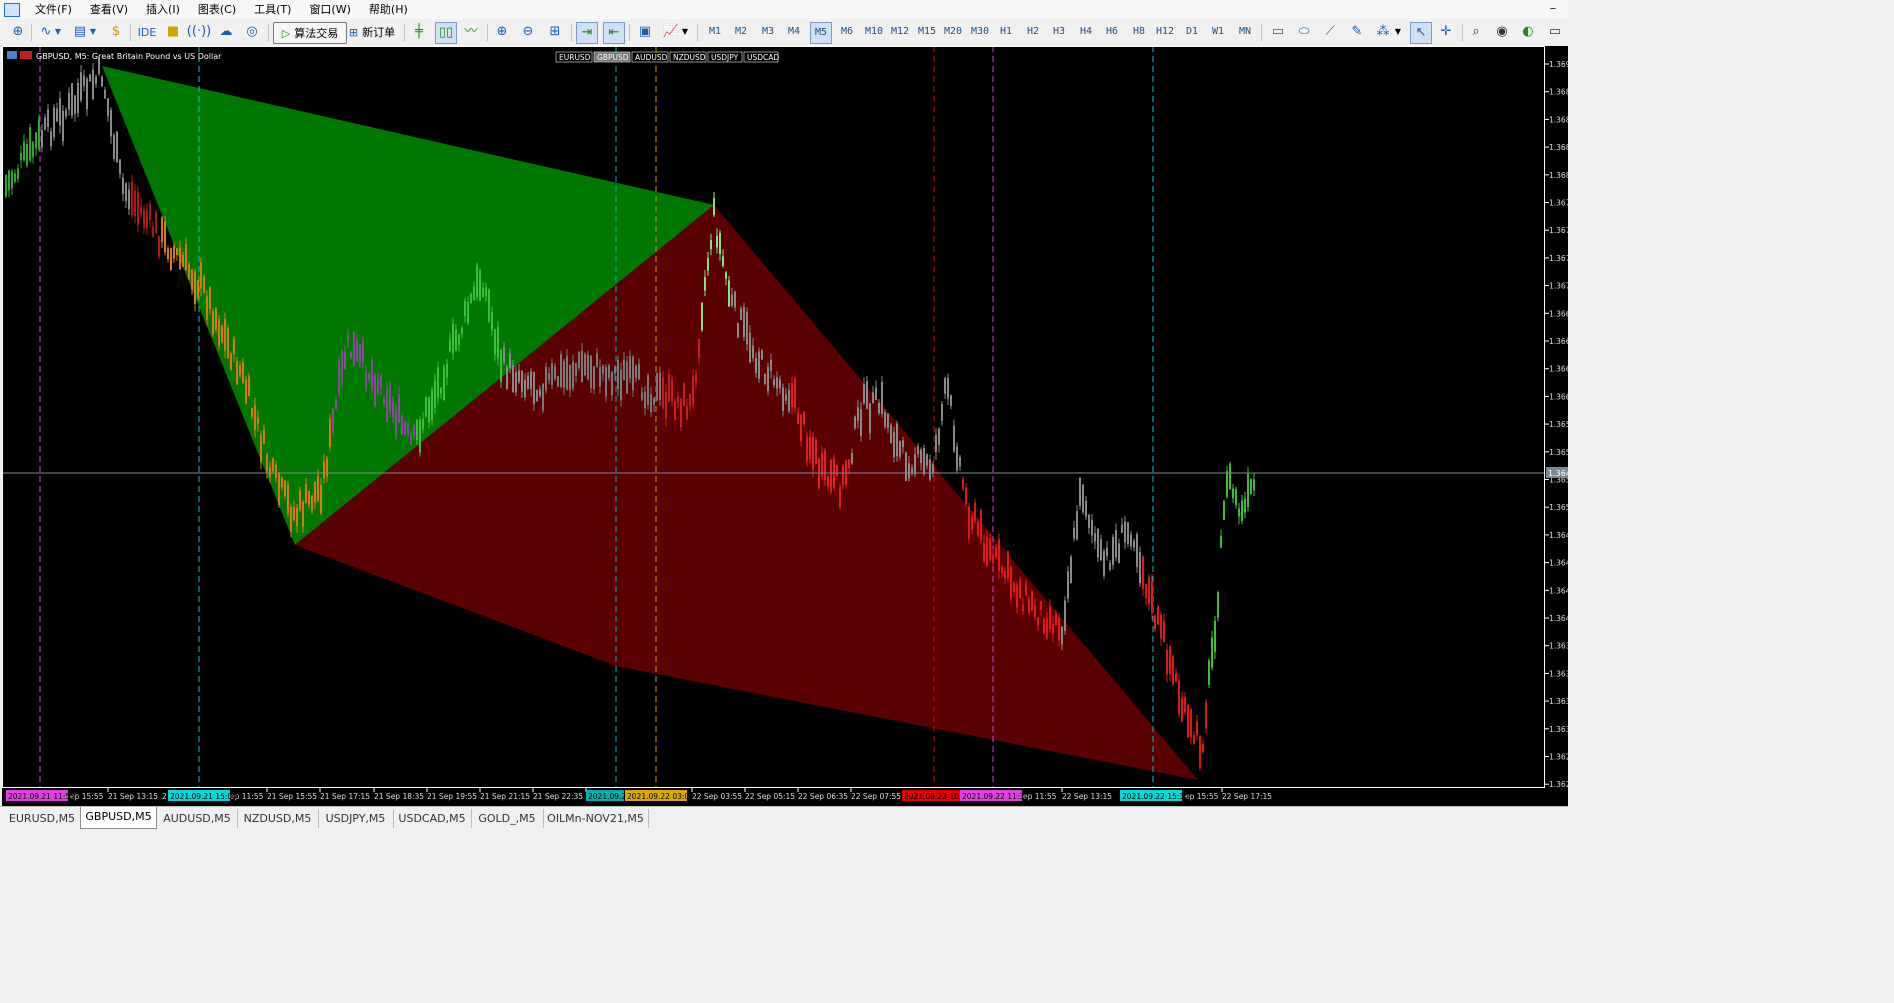 The width and height of the screenshot is (1894, 1003). Describe the element at coordinates (252, 32) in the screenshot. I see `globe-icon: ◎` at that location.